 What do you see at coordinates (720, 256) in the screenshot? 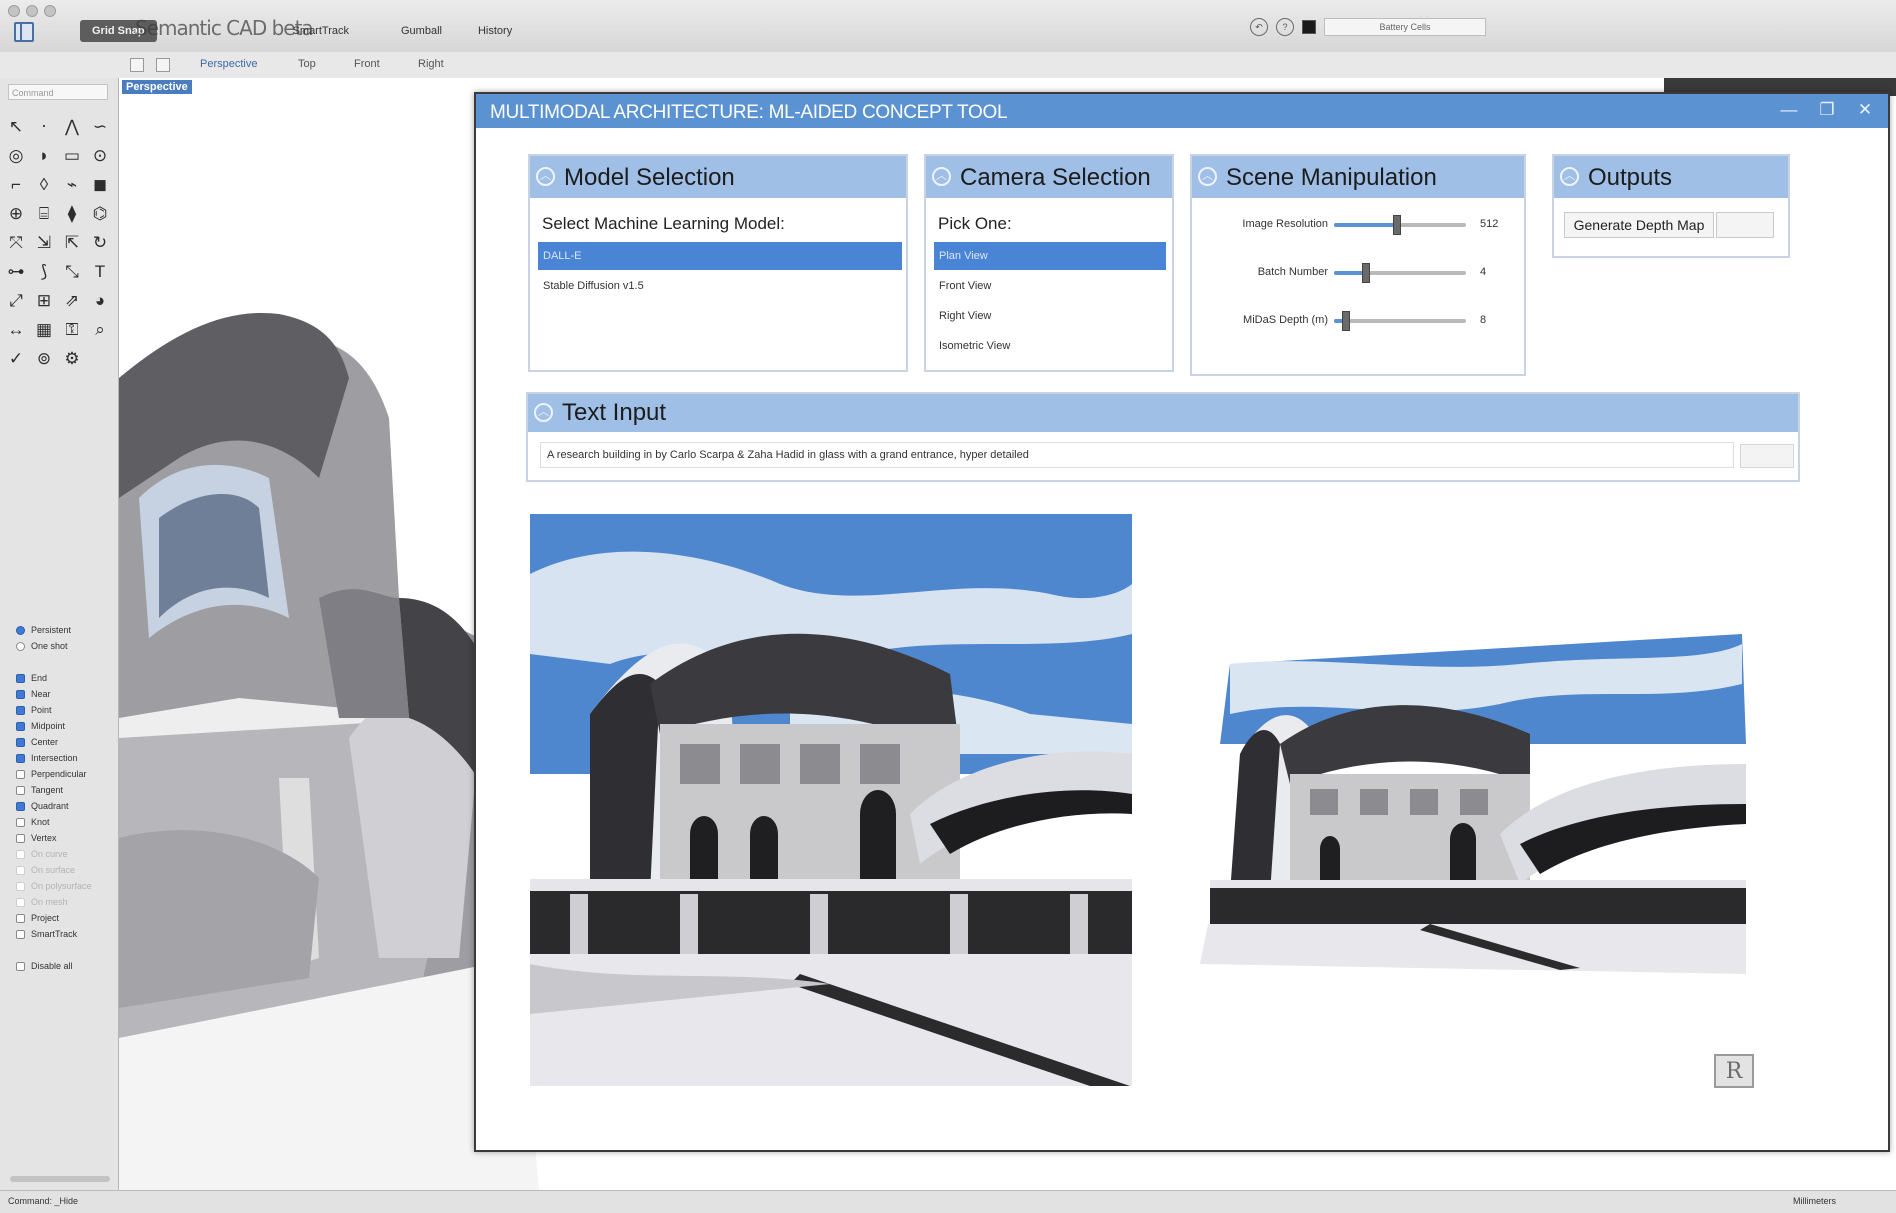
I see `model-option-dall-e: DALL-E` at bounding box center [720, 256].